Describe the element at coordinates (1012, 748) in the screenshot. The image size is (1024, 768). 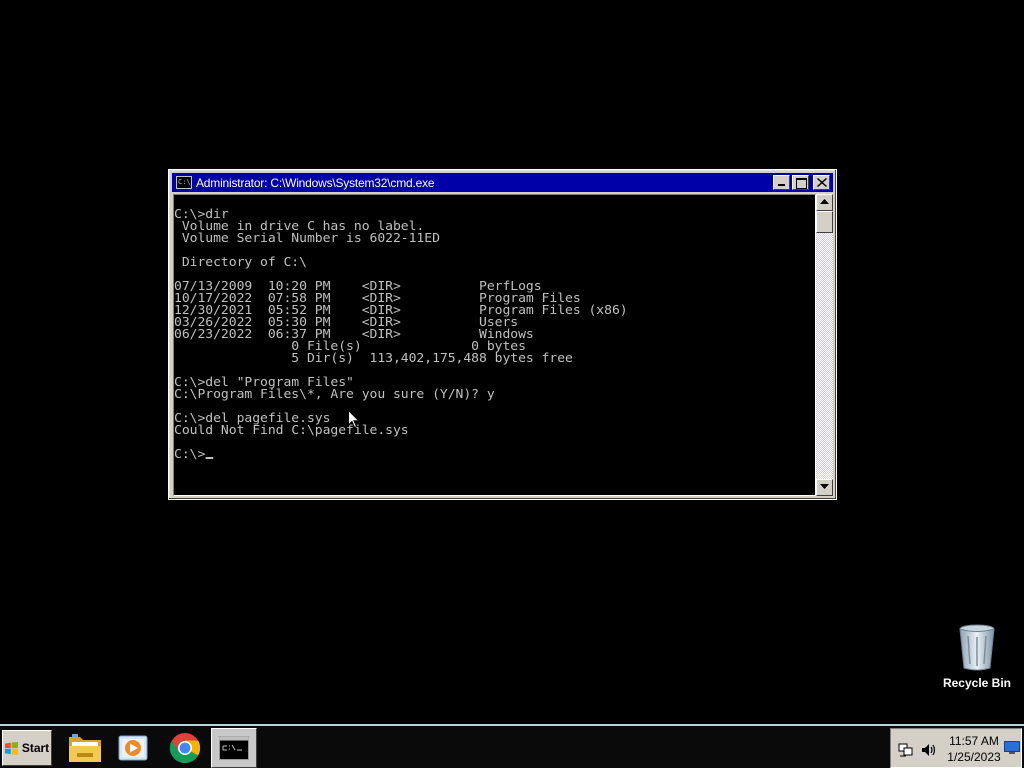
I see `show-desktop-icon` at that location.